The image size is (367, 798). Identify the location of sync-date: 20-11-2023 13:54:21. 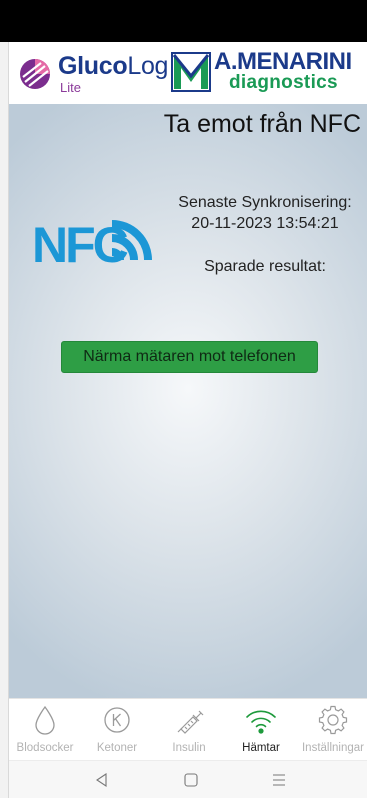
(265, 223).